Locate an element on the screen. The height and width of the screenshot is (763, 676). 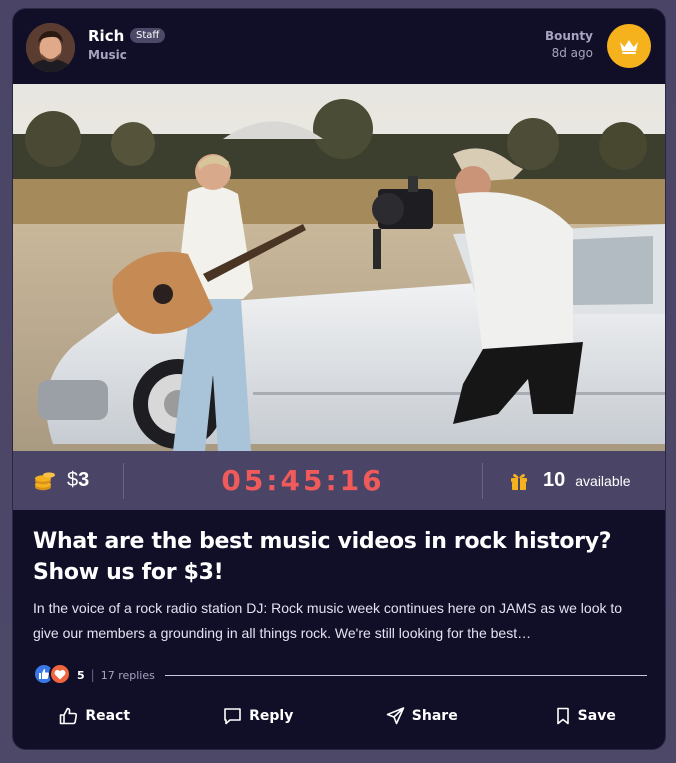
reaction-summary: 5 | 17 replies is located at coordinates (340, 675).